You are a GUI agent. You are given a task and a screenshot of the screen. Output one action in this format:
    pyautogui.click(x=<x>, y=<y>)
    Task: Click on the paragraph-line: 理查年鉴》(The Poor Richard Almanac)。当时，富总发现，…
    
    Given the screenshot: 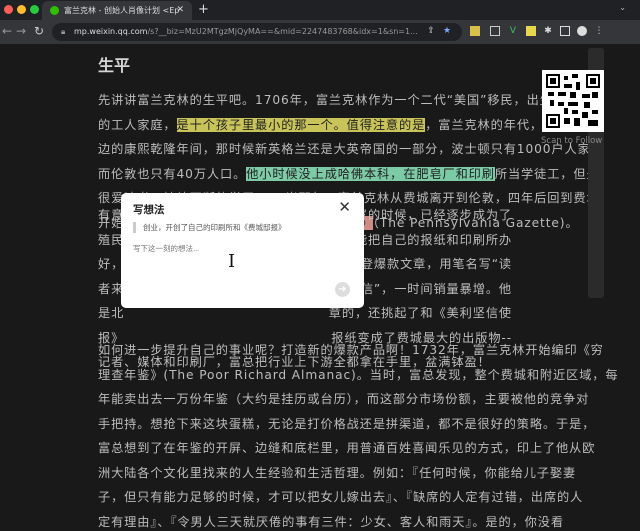 What is the action you would take?
    pyautogui.click(x=358, y=374)
    